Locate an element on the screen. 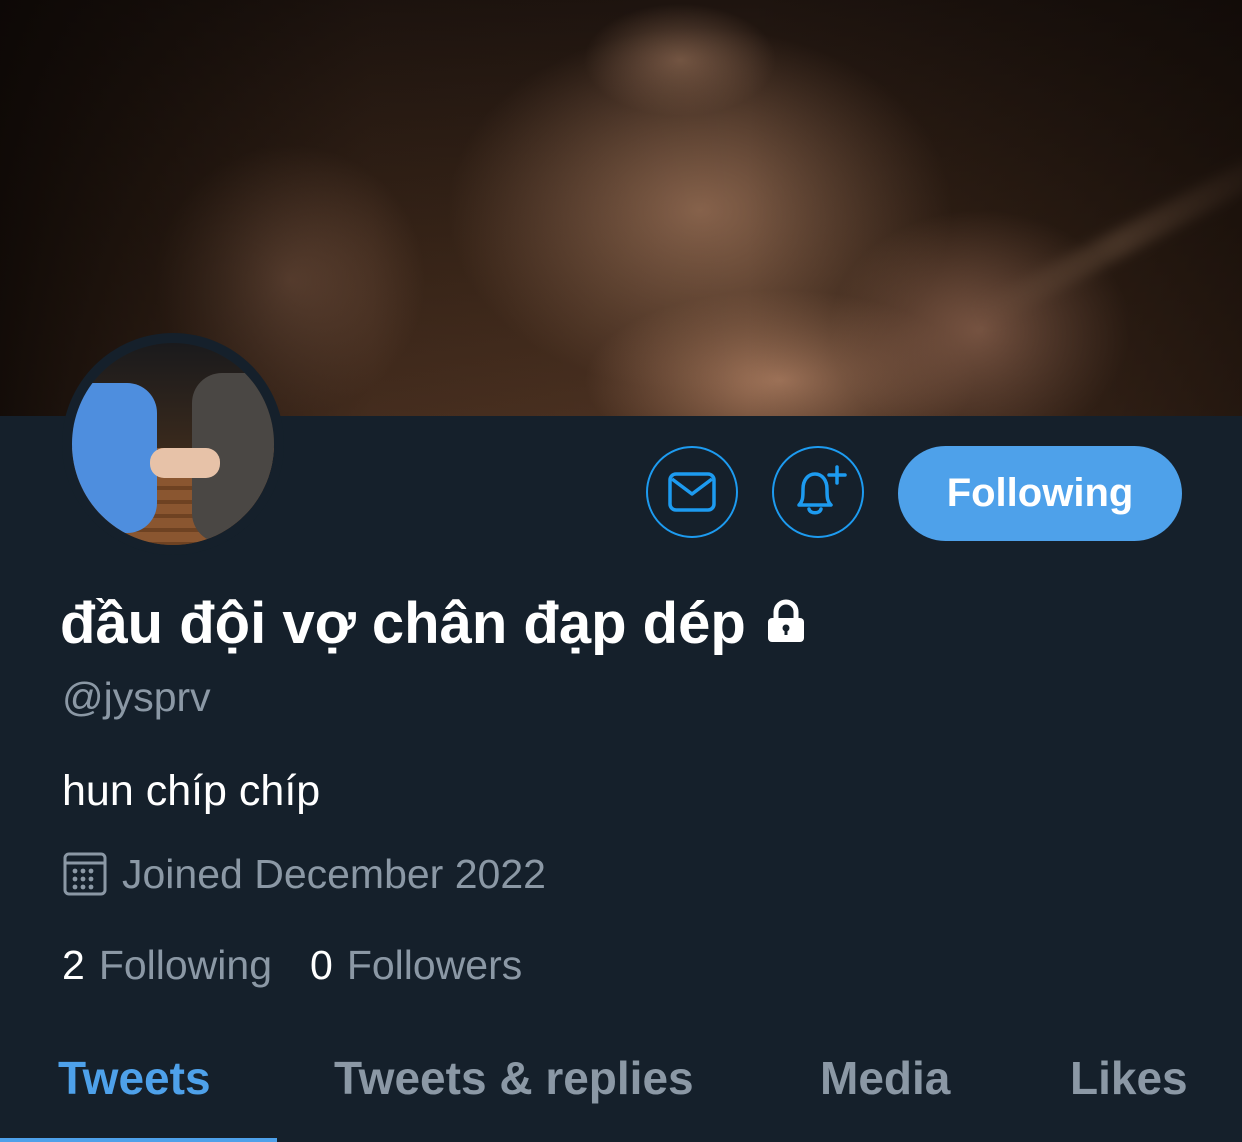 The image size is (1242, 1142). tab-media: Media is located at coordinates (885, 1078).